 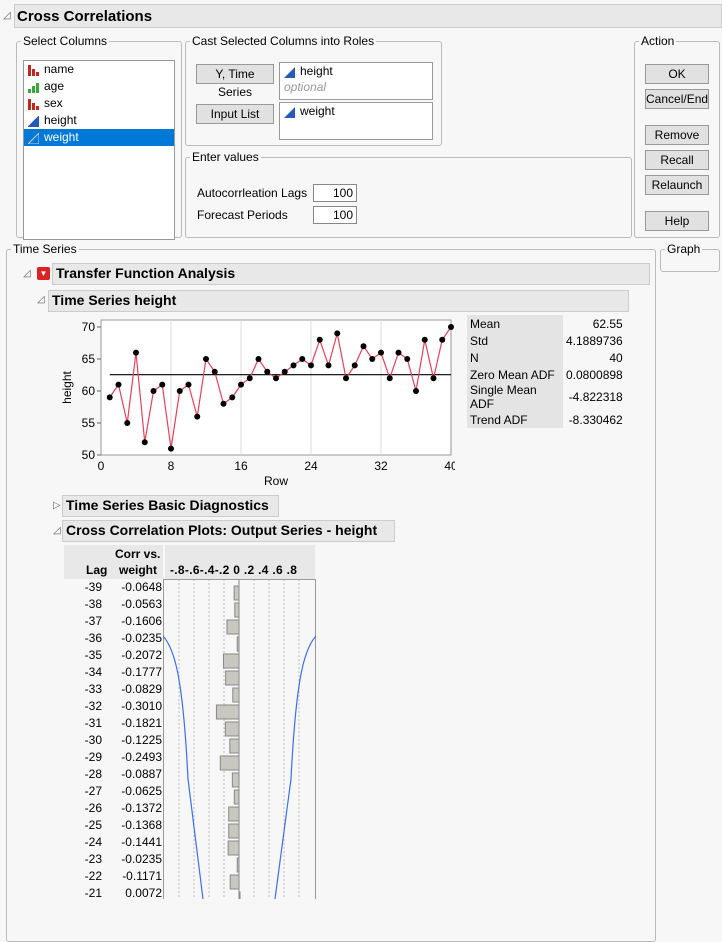 What do you see at coordinates (252, 193) in the screenshot?
I see `autocorr-label: Autocorrleation Lags` at bounding box center [252, 193].